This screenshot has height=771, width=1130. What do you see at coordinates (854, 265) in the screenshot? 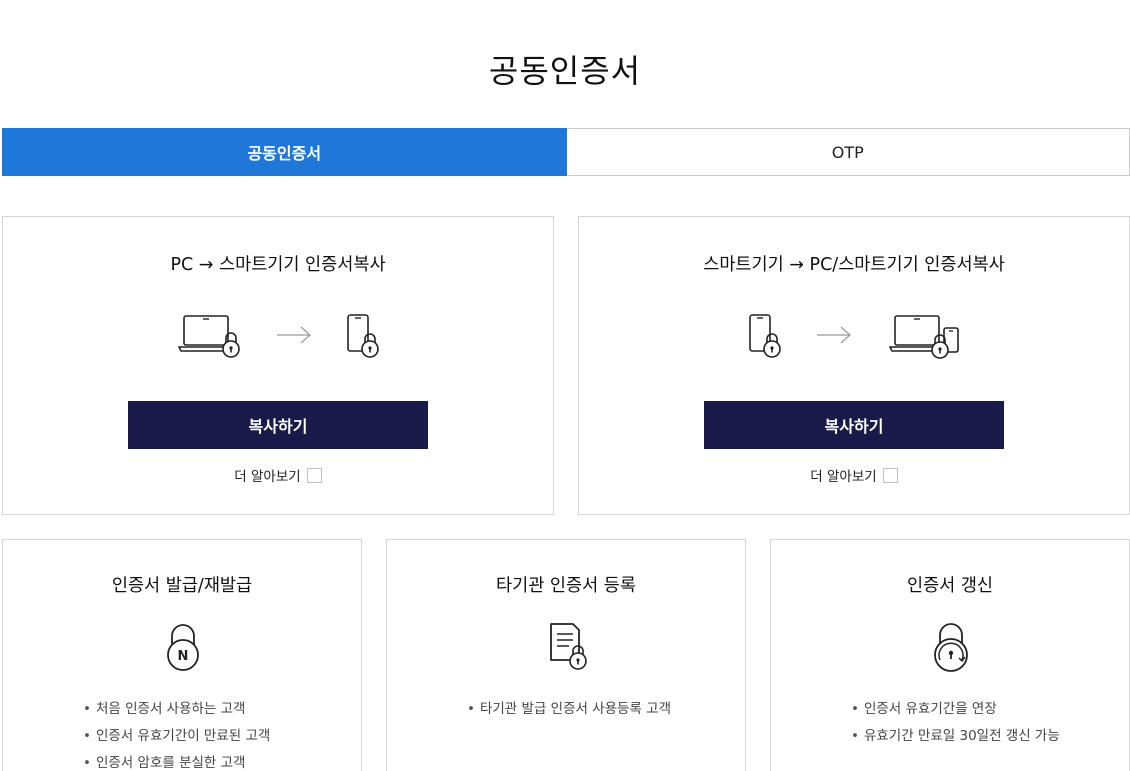
I see `card-title: 스마트기기 → PC/스마트기기 인증서복사` at bounding box center [854, 265].